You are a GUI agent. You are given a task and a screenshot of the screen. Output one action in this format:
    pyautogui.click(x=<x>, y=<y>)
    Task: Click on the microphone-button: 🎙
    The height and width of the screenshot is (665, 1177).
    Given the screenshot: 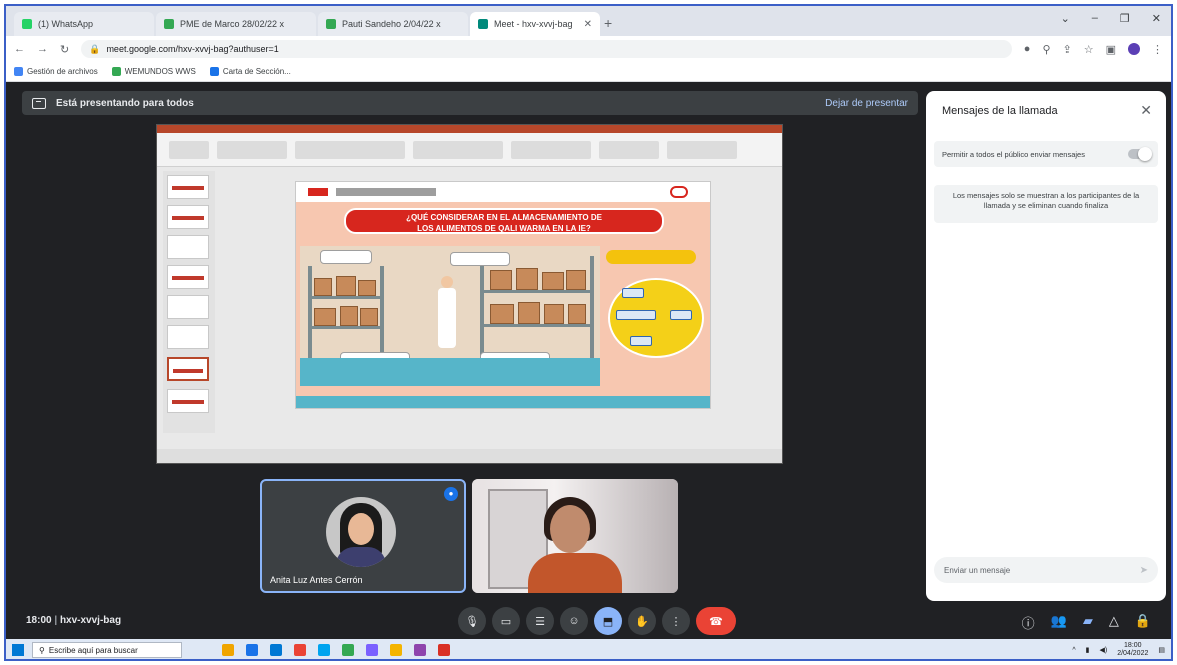 What is the action you would take?
    pyautogui.click(x=472, y=621)
    